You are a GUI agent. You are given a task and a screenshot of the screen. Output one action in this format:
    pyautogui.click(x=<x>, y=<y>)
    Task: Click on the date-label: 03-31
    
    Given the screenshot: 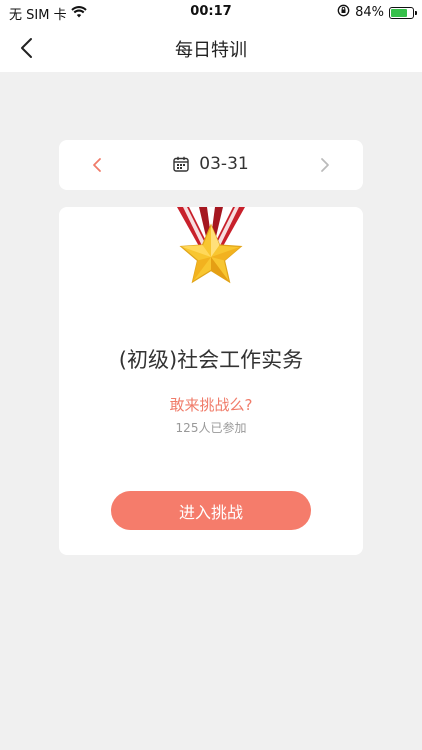 What is the action you would take?
    pyautogui.click(x=224, y=164)
    